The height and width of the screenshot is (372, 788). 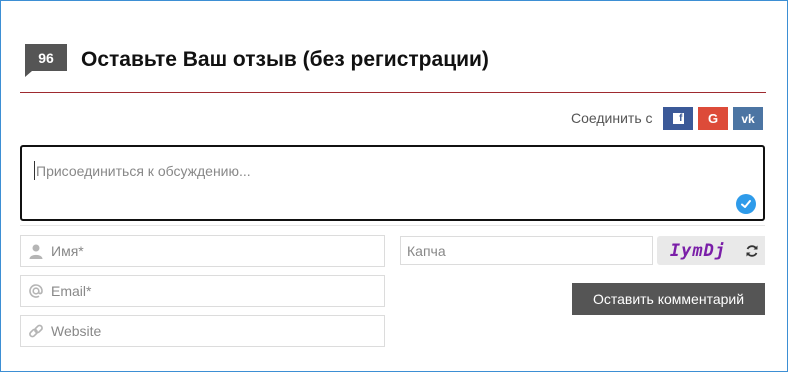 What do you see at coordinates (202, 331) in the screenshot?
I see `website-field: Website` at bounding box center [202, 331].